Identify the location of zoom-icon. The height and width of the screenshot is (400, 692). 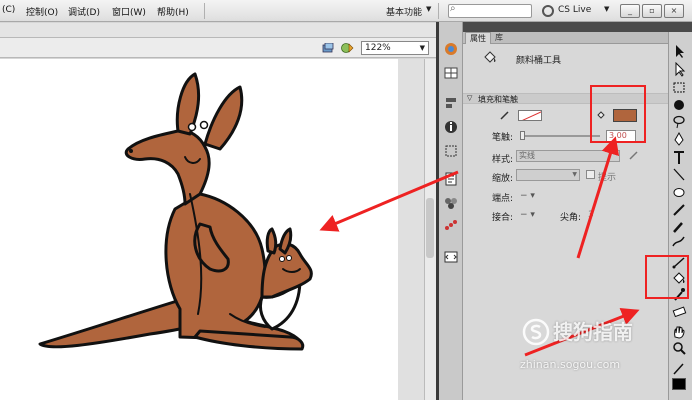
(679, 348).